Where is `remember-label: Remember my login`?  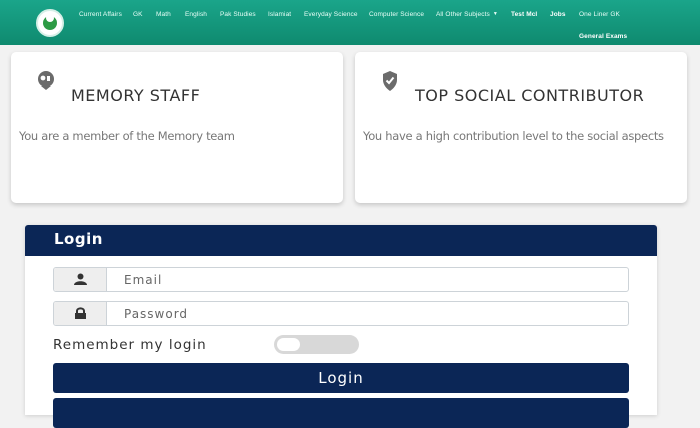
remember-label: Remember my login is located at coordinates (130, 345).